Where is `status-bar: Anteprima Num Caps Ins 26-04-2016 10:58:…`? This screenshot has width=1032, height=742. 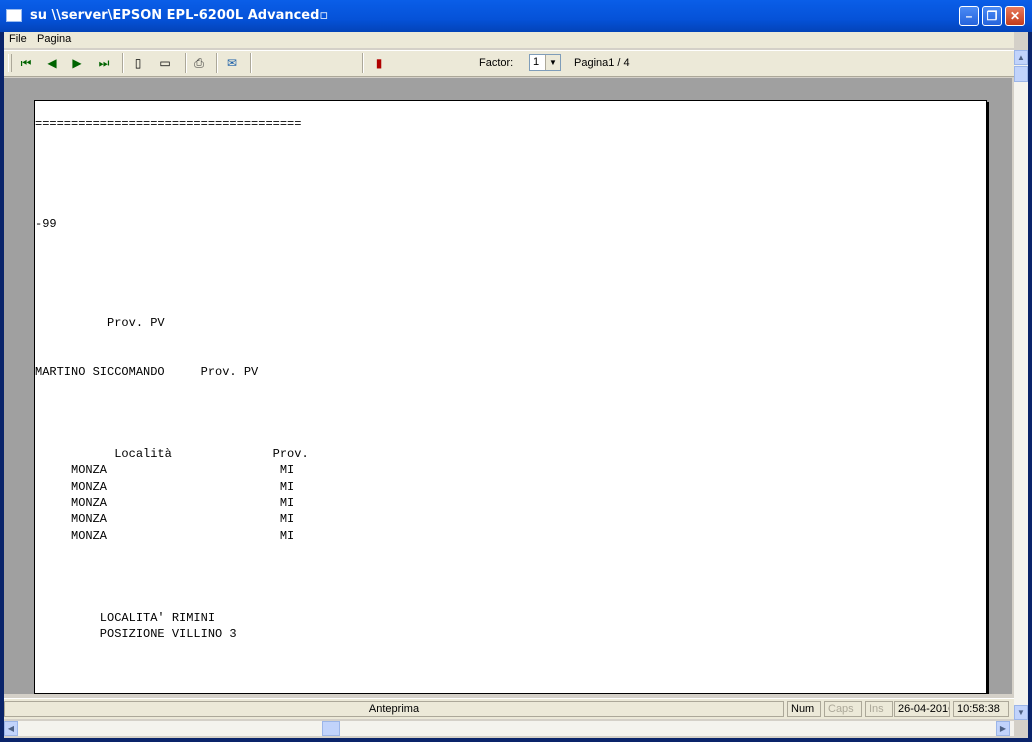
status-bar: Anteprima Num Caps Ins 26-04-2016 10:58:… is located at coordinates (509, 708).